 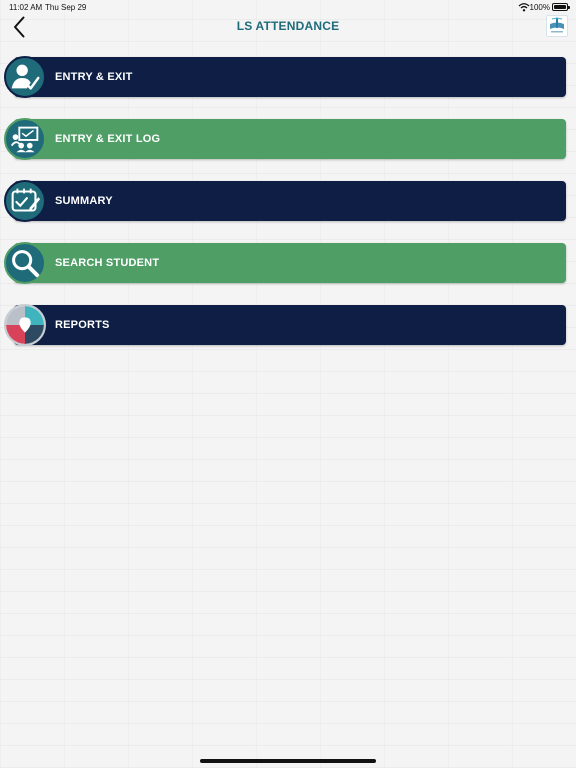 I want to click on battery-percentage: 100%, so click(x=539, y=7).